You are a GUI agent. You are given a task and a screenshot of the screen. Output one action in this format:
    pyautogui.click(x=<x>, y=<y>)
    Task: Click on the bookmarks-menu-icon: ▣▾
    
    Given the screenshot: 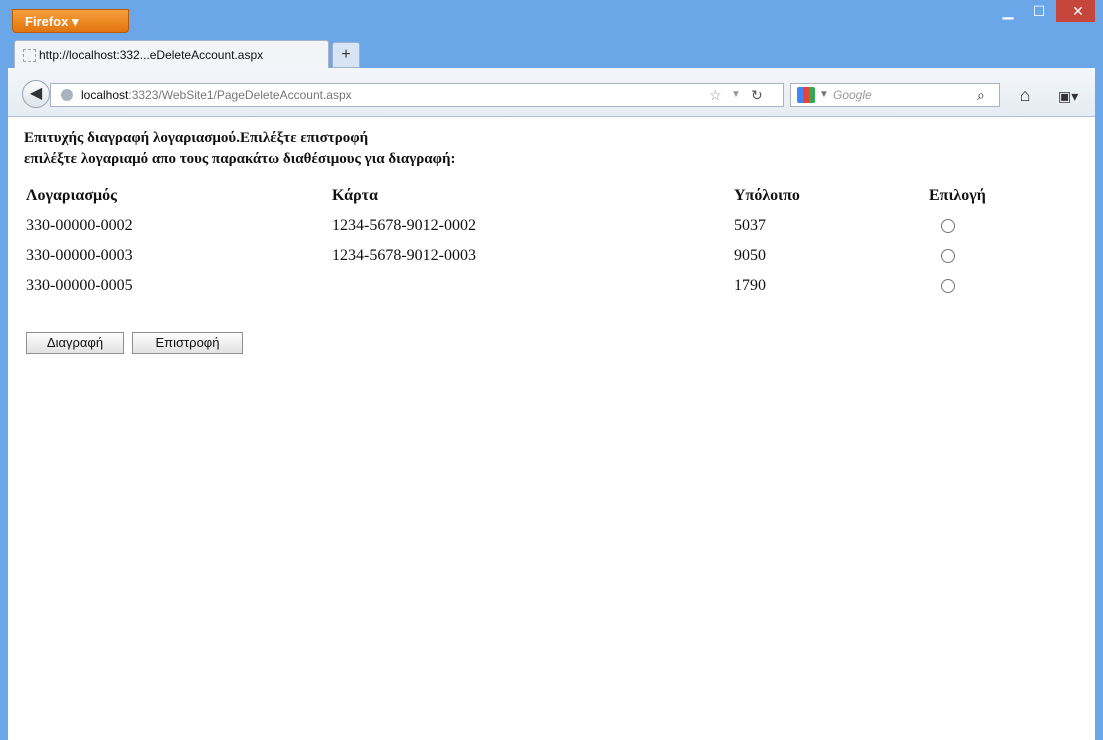 What is the action you would take?
    pyautogui.click(x=1073, y=96)
    